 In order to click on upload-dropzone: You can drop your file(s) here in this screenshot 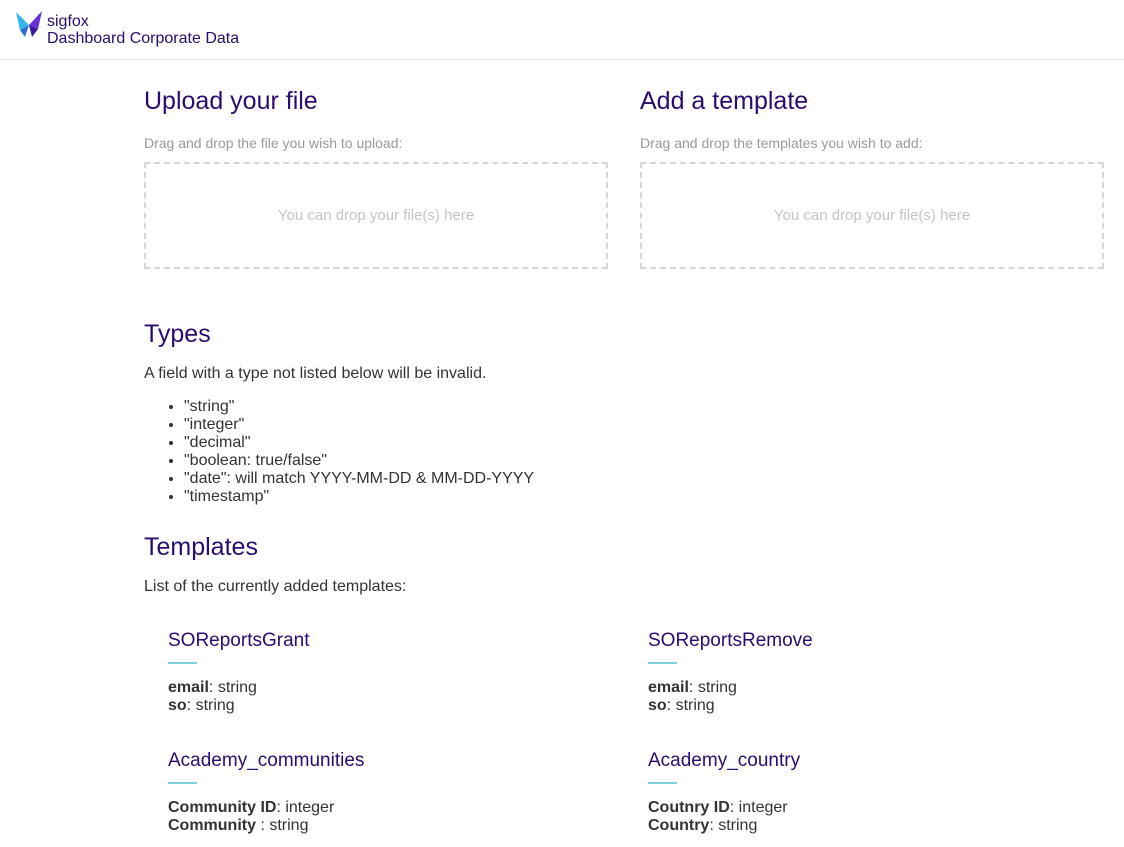, I will do `click(376, 215)`.